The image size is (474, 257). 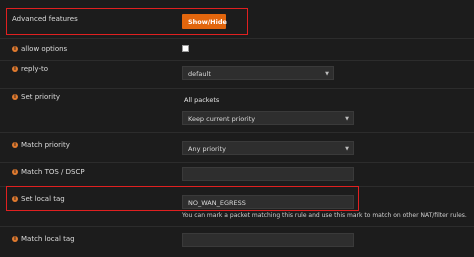 What do you see at coordinates (268, 174) in the screenshot?
I see `match-tos-select` at bounding box center [268, 174].